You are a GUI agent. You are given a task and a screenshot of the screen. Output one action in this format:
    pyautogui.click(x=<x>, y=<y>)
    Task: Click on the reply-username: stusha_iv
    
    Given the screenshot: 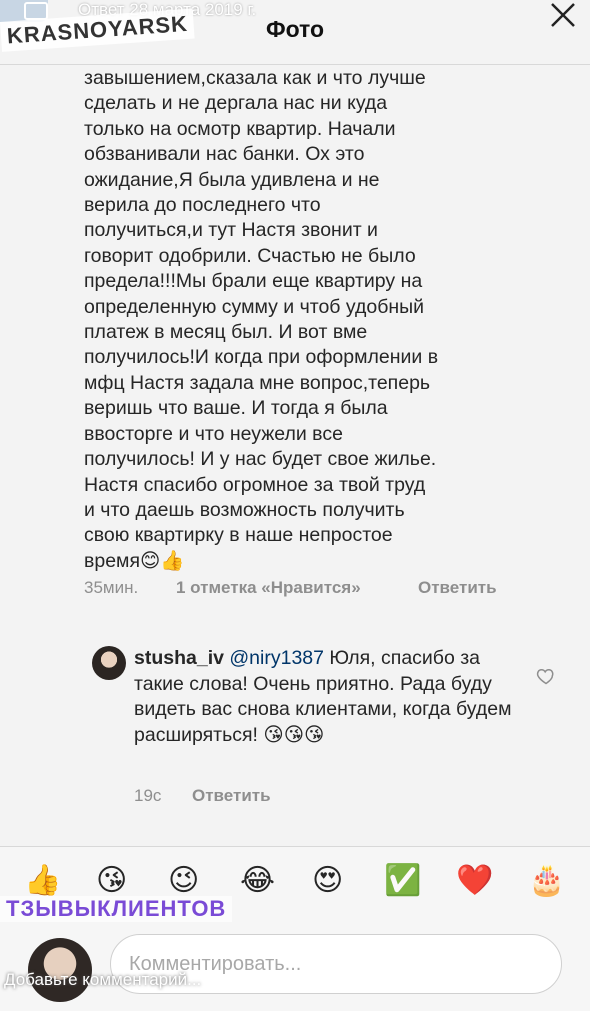 What is the action you would take?
    pyautogui.click(x=179, y=658)
    